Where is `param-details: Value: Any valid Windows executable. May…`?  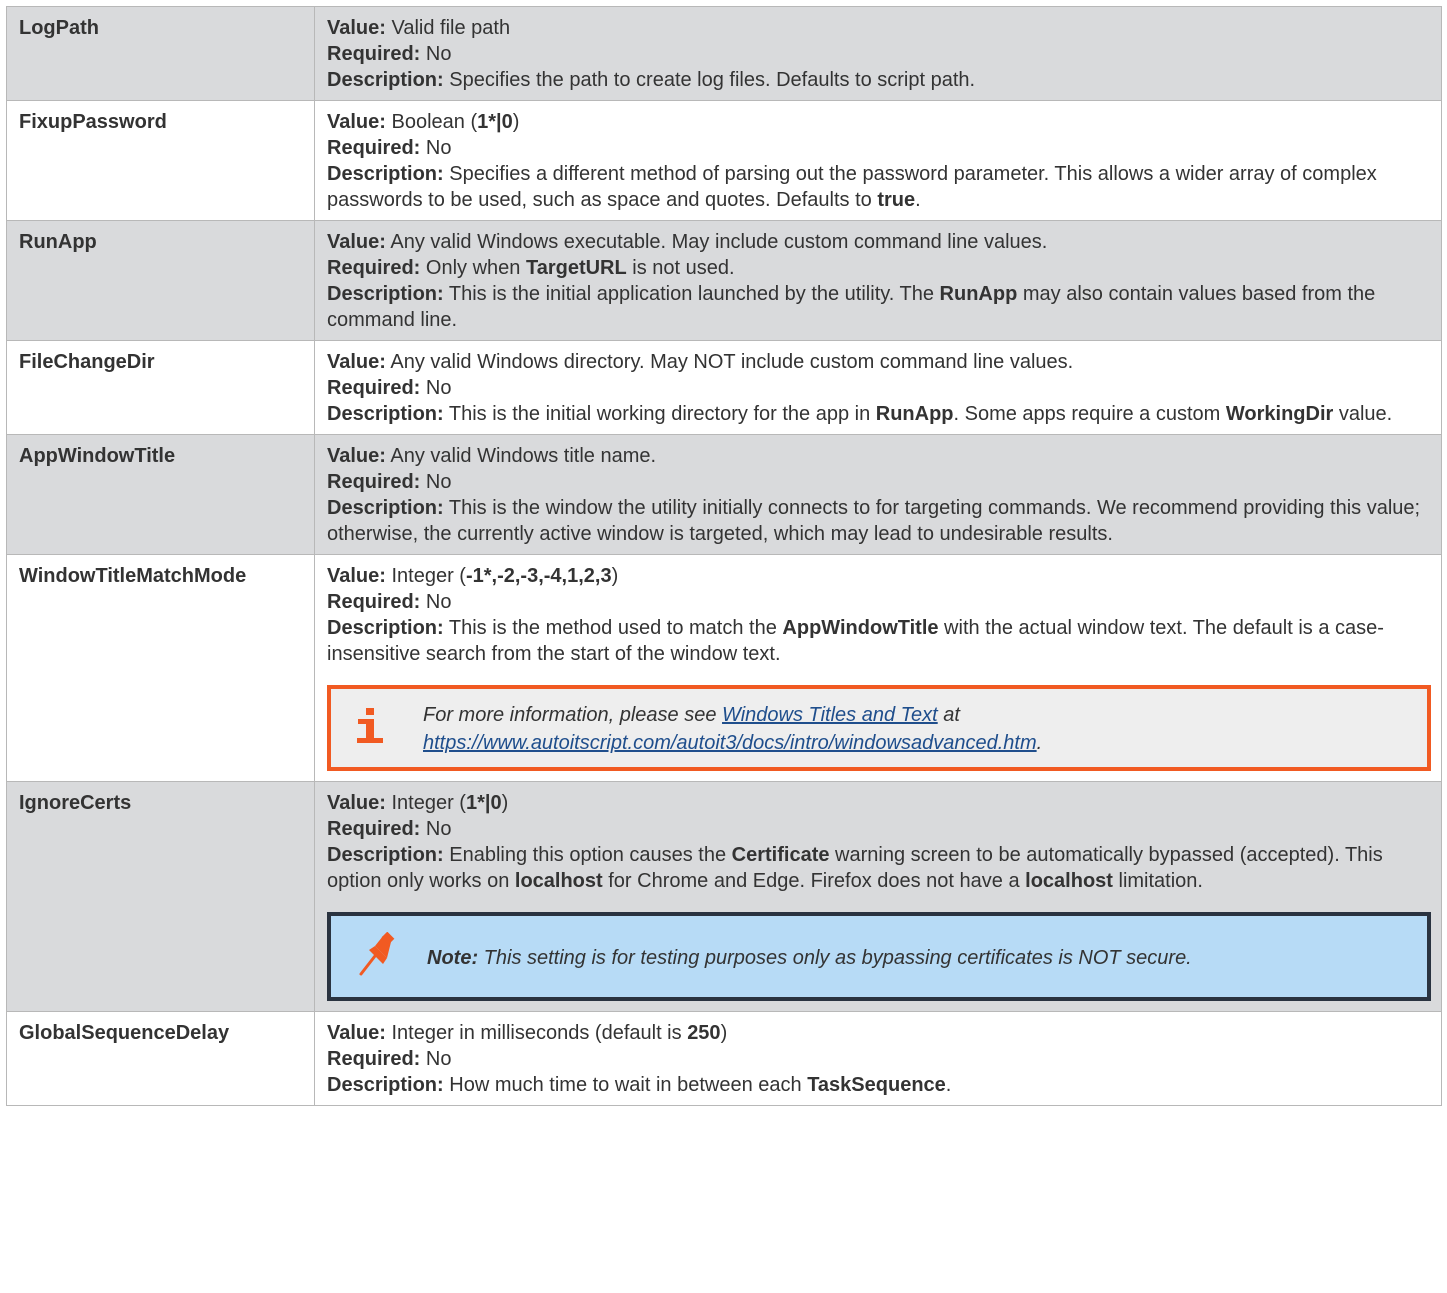
param-details: Value: Any valid Windows executable. May… is located at coordinates (878, 280).